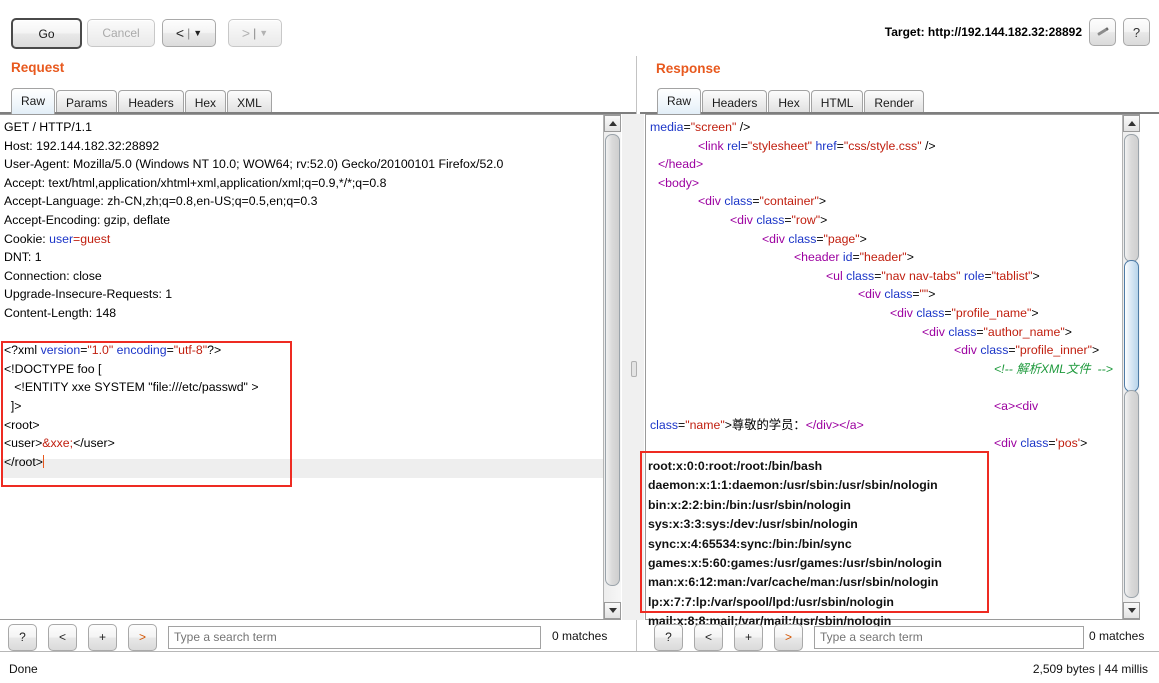  Describe the element at coordinates (668, 637) in the screenshot. I see `response-search-help-button: ?` at that location.